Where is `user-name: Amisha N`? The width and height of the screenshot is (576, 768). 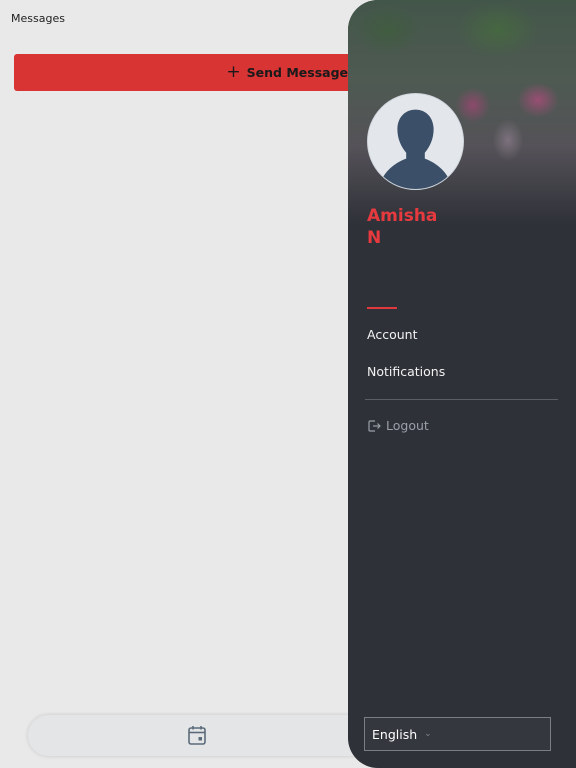 user-name: Amisha N is located at coordinates (402, 227).